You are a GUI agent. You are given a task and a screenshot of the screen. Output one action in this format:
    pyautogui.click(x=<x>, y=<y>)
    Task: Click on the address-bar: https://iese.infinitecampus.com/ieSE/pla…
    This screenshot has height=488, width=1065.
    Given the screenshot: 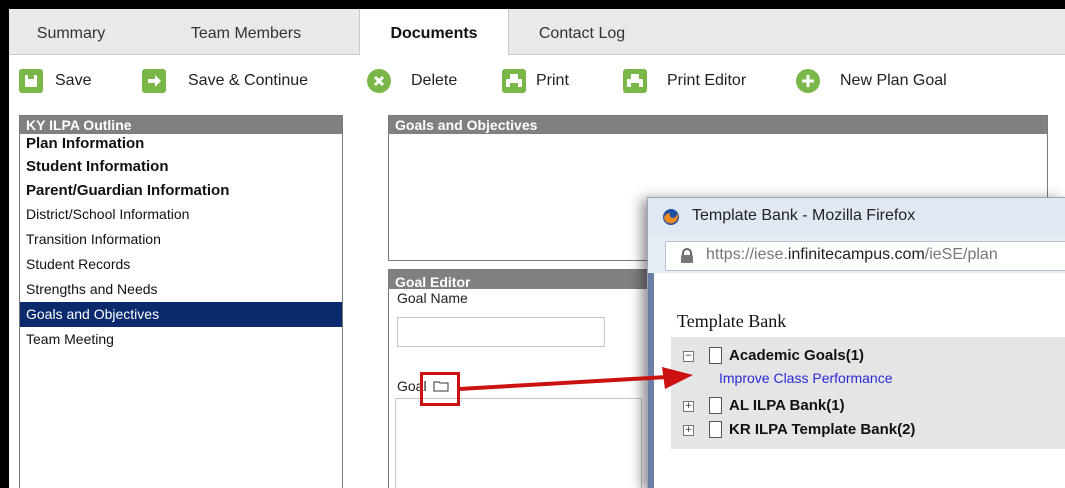 What is the action you would take?
    pyautogui.click(x=865, y=256)
    